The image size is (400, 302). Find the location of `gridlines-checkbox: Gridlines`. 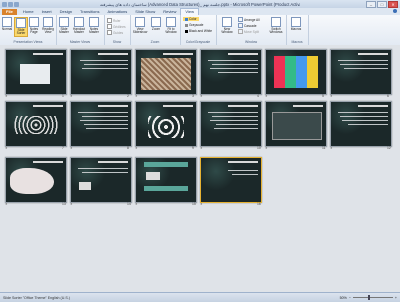

gridlines-checkbox: Gridlines is located at coordinates (116, 26).